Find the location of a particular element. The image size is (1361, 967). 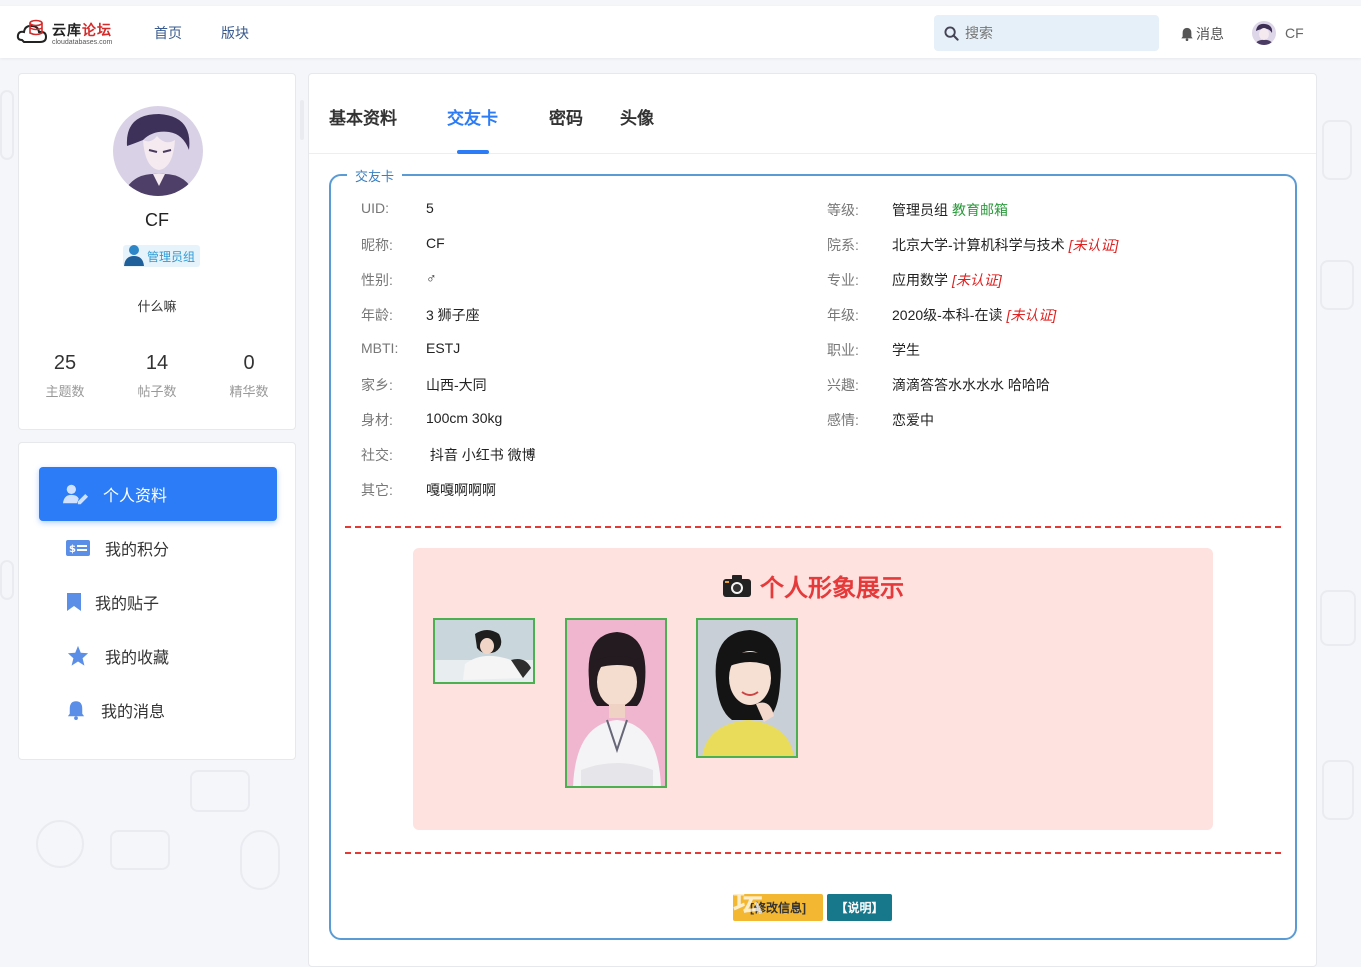

tab-basic-info: 基本资料 is located at coordinates (363, 116).